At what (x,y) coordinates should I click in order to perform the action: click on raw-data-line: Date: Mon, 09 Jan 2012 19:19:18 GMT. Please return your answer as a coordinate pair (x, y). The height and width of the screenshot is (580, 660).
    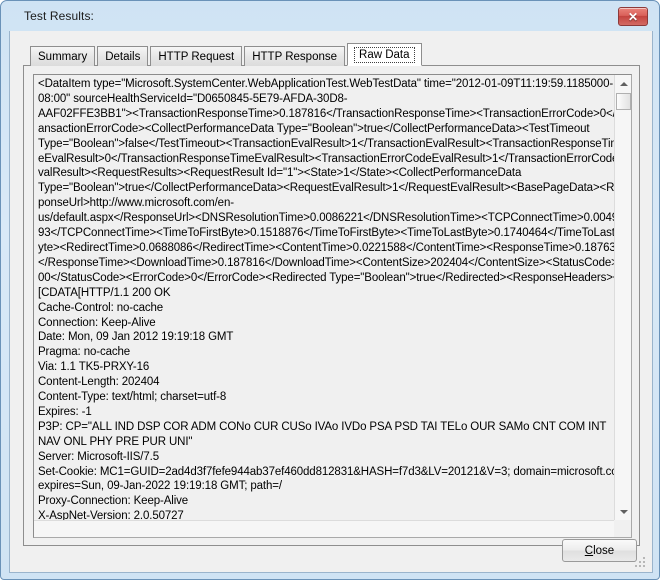
    Looking at the image, I should click on (136, 337).